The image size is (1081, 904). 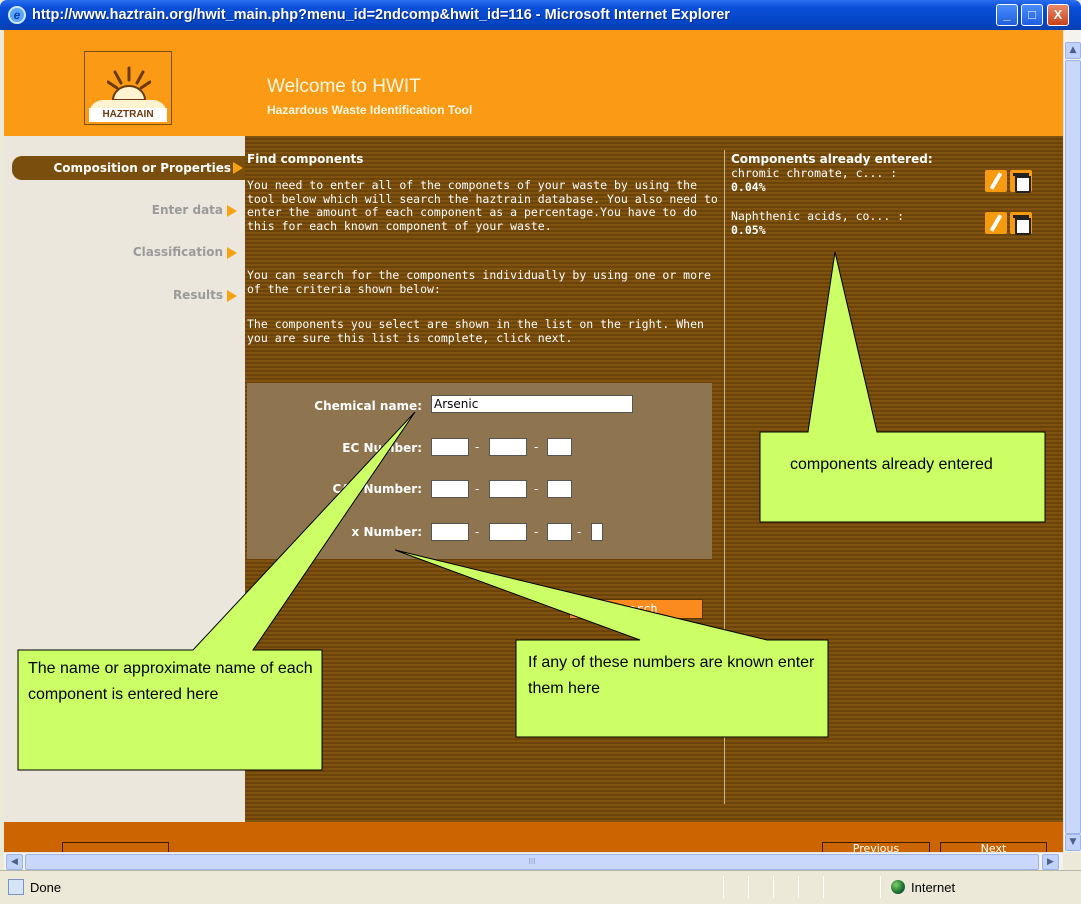 I want to click on ec-number-part1, so click(x=450, y=447).